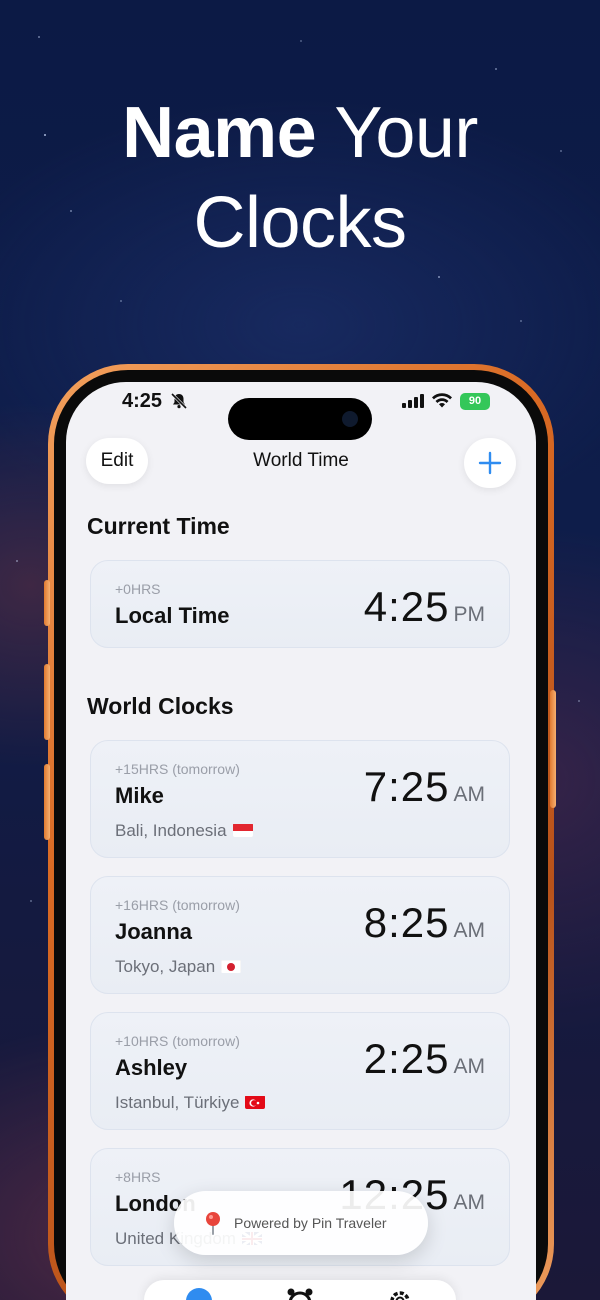 Image resolution: width=600 pixels, height=1300 pixels. I want to click on indonesia-flag-icon, so click(242, 830).